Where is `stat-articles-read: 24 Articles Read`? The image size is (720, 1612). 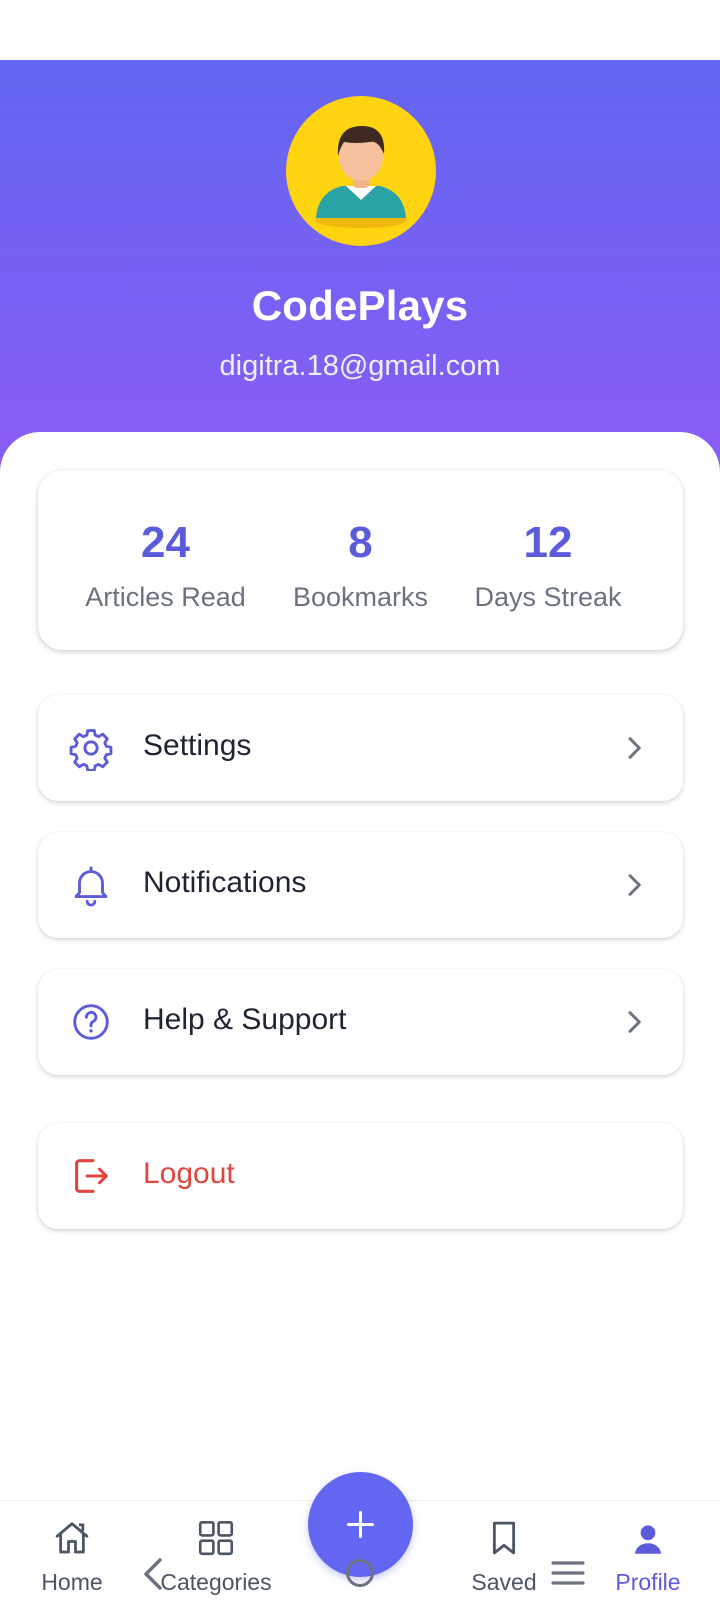 stat-articles-read: 24 Articles Read is located at coordinates (165, 560).